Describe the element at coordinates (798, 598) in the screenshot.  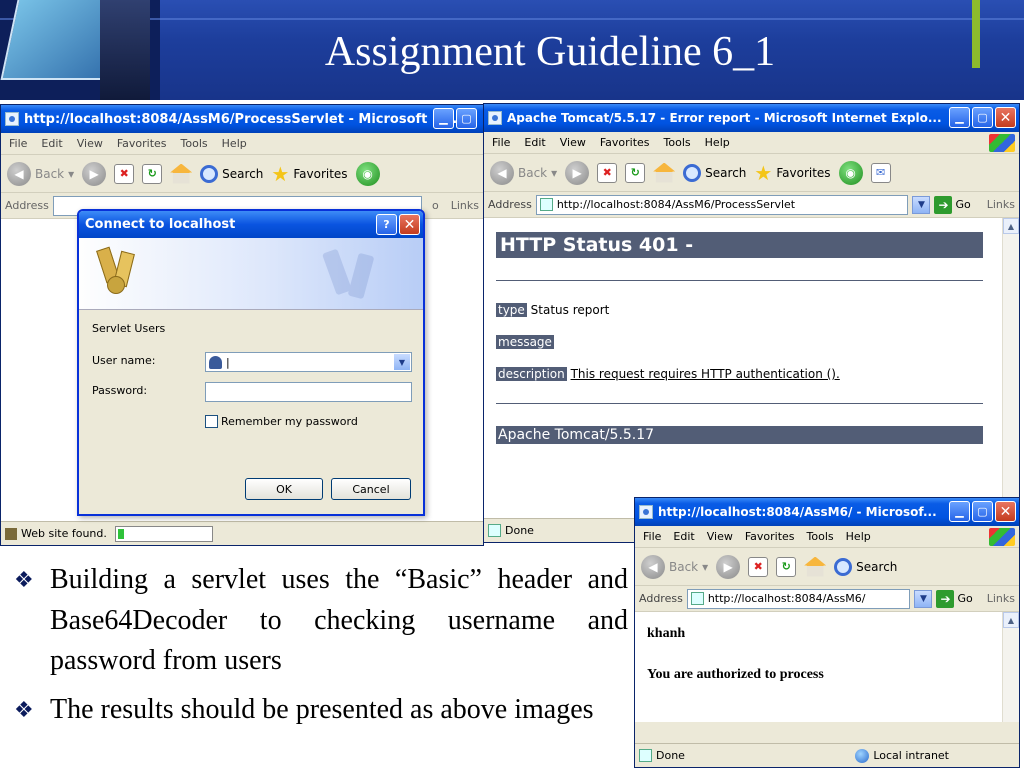
I see `address-input: http://localhost:8084/AssM6/` at that location.